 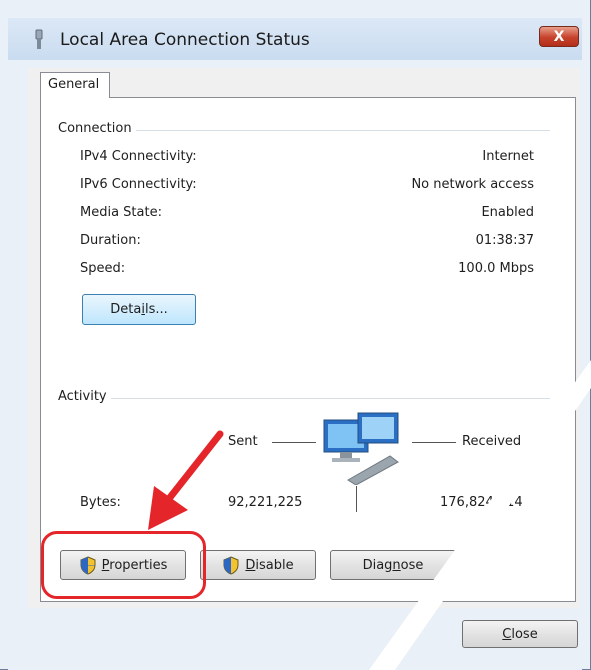 What do you see at coordinates (138, 184) in the screenshot?
I see `ipv6-label: IPv6 Connectivity:` at bounding box center [138, 184].